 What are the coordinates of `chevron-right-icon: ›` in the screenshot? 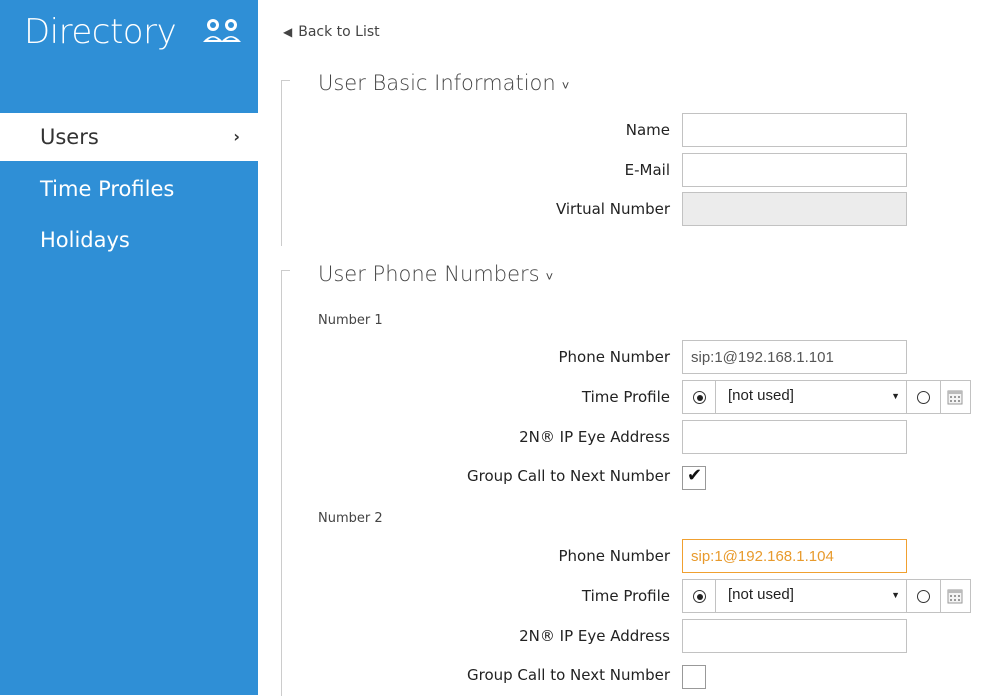 It's located at (236, 136).